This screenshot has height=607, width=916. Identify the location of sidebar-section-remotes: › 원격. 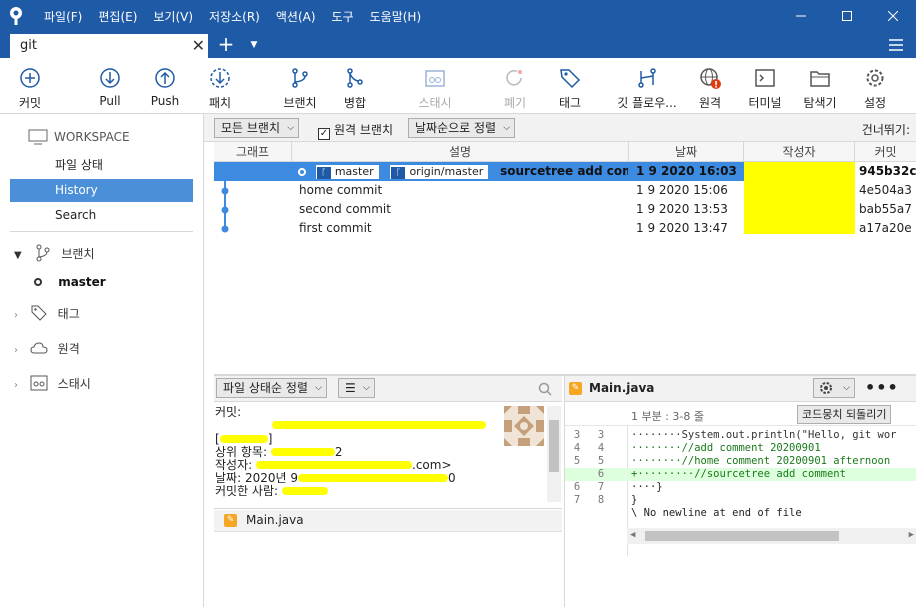
(47, 349).